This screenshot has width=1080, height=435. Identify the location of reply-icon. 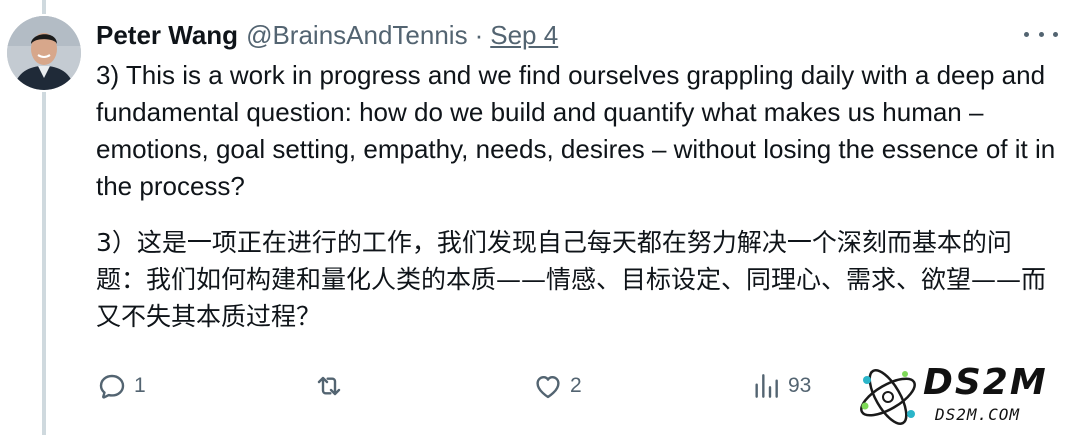
(112, 386).